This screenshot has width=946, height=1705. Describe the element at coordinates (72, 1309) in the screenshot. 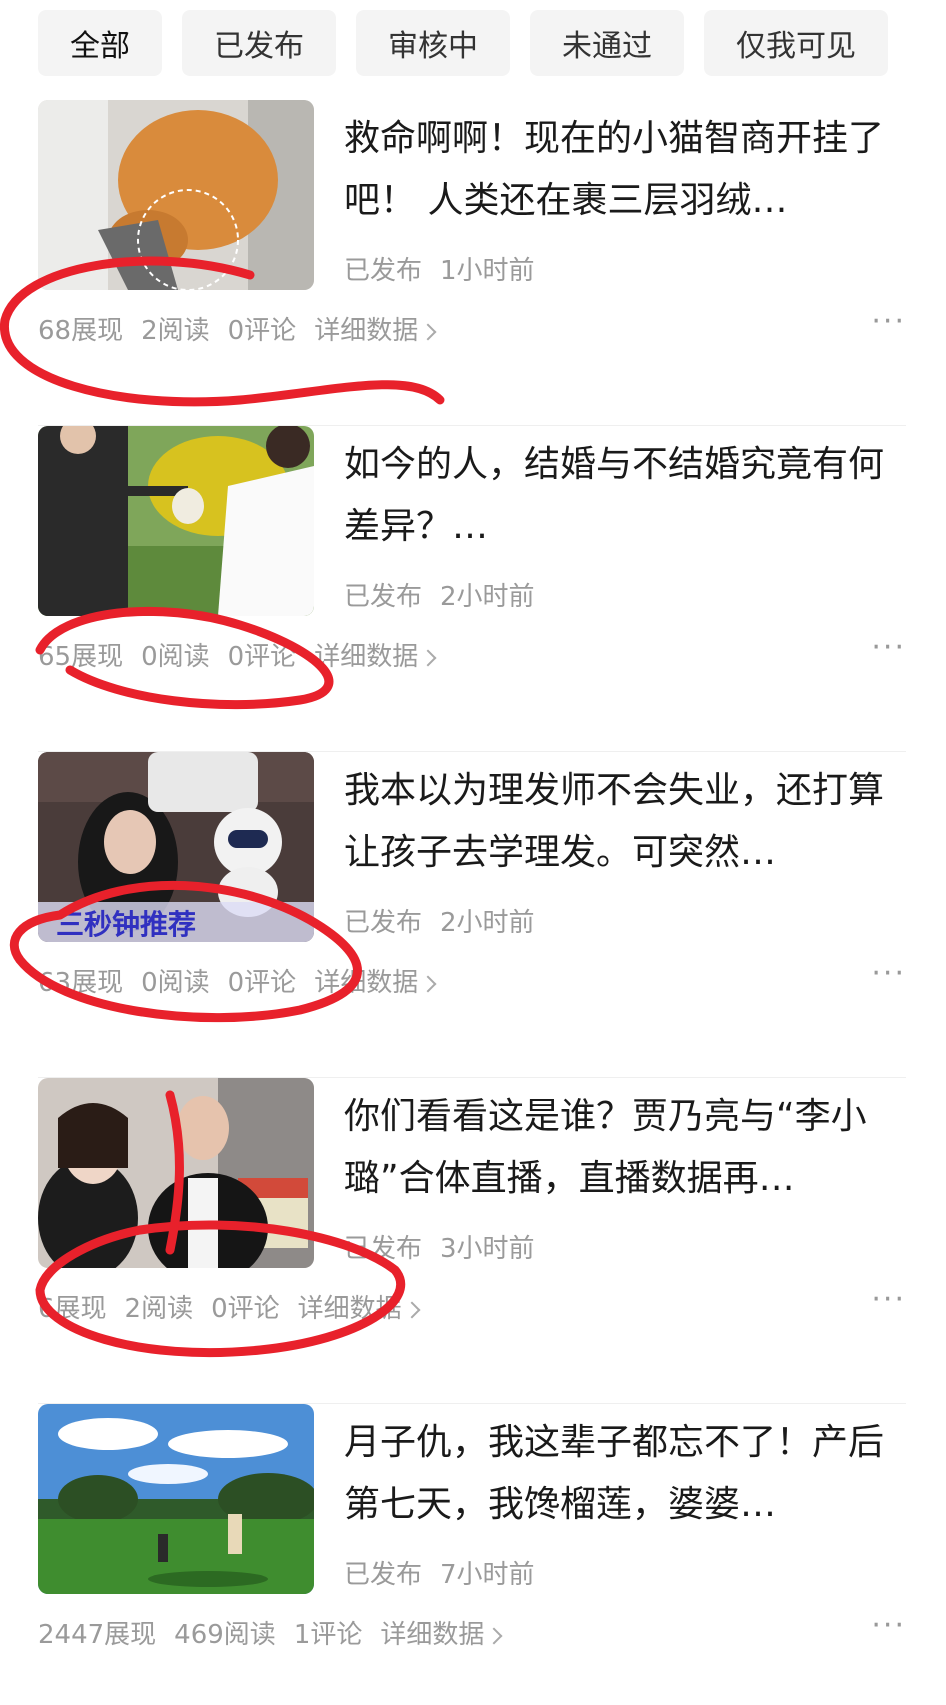

I see `views-count: 6展现` at that location.